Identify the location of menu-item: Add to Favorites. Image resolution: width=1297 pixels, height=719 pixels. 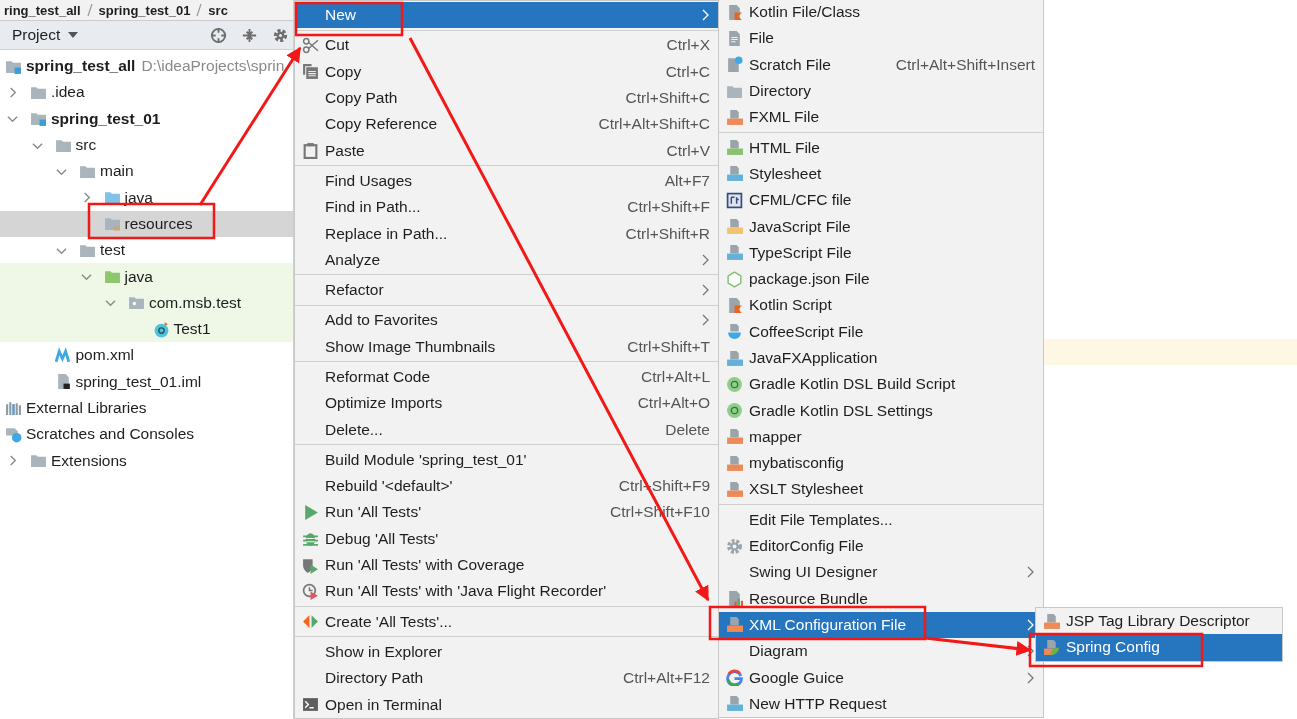
(506, 320).